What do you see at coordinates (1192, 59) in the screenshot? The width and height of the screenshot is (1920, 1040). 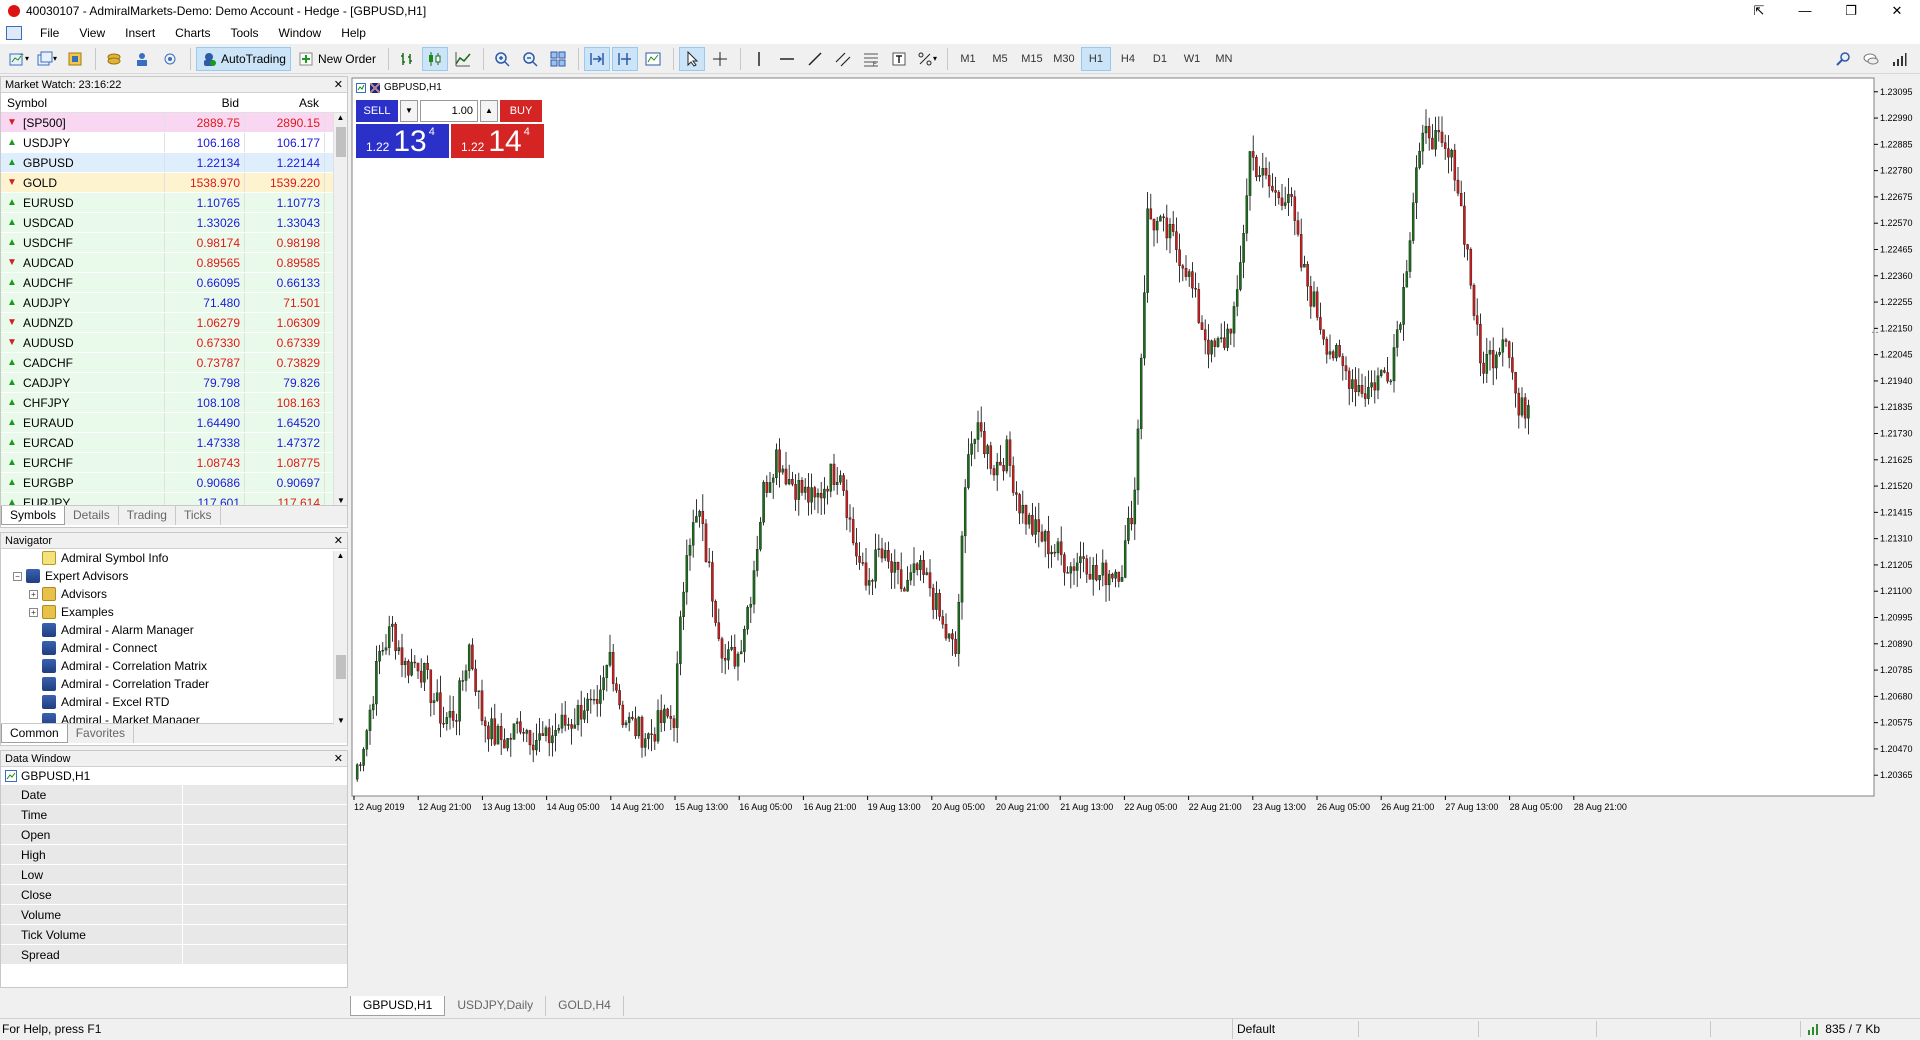 I see `timeframe-w1: W1` at bounding box center [1192, 59].